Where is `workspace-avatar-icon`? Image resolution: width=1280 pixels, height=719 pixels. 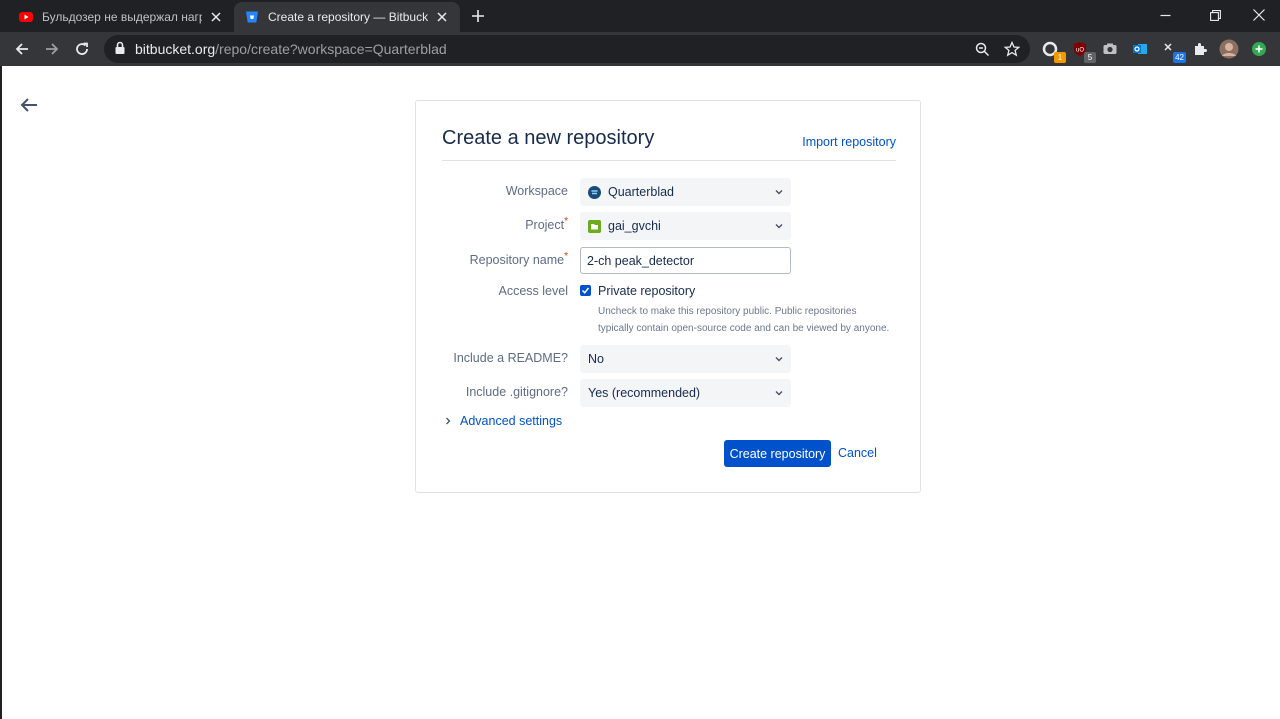
workspace-avatar-icon is located at coordinates (594, 192).